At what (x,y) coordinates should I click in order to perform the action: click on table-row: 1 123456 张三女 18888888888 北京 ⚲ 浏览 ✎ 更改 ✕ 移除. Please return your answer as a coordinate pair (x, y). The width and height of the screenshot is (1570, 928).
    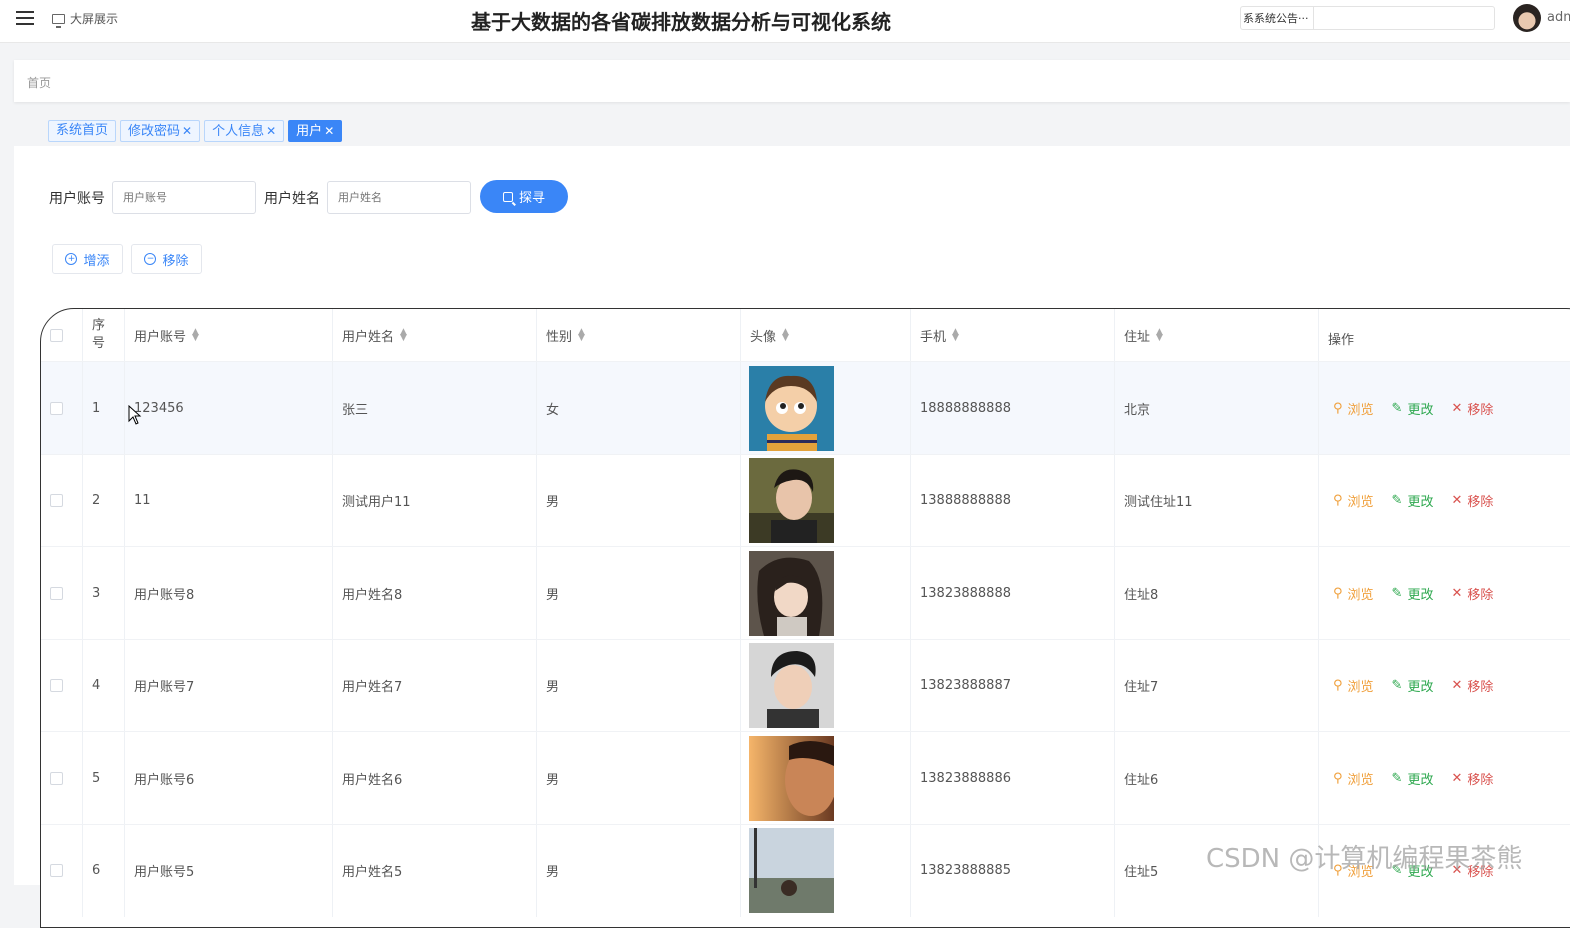
    Looking at the image, I should click on (805, 407).